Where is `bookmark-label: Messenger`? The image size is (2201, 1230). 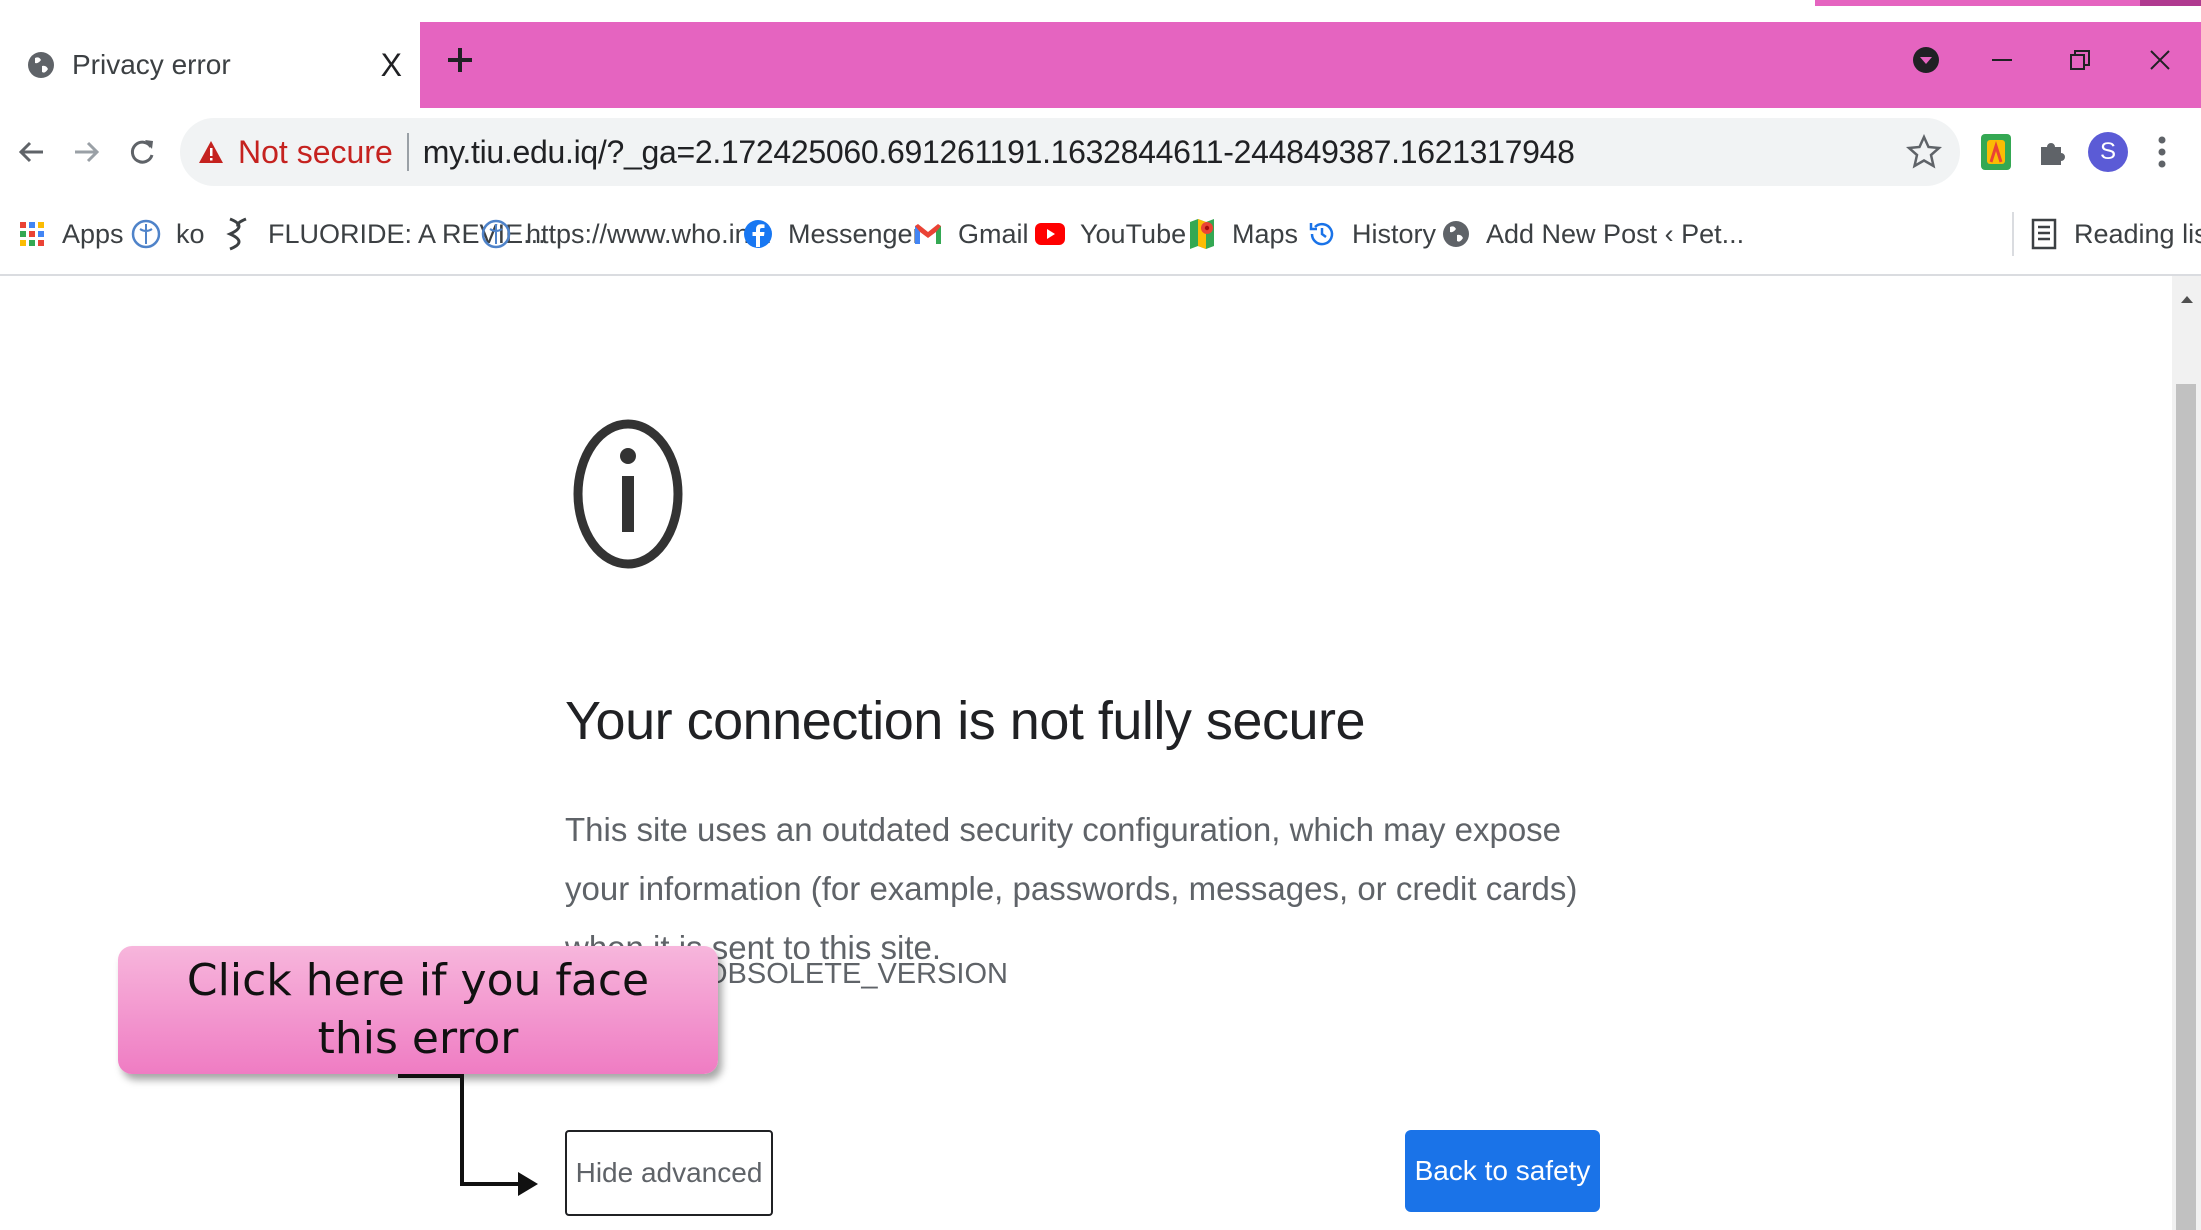
bookmark-label: Messenger is located at coordinates (855, 233).